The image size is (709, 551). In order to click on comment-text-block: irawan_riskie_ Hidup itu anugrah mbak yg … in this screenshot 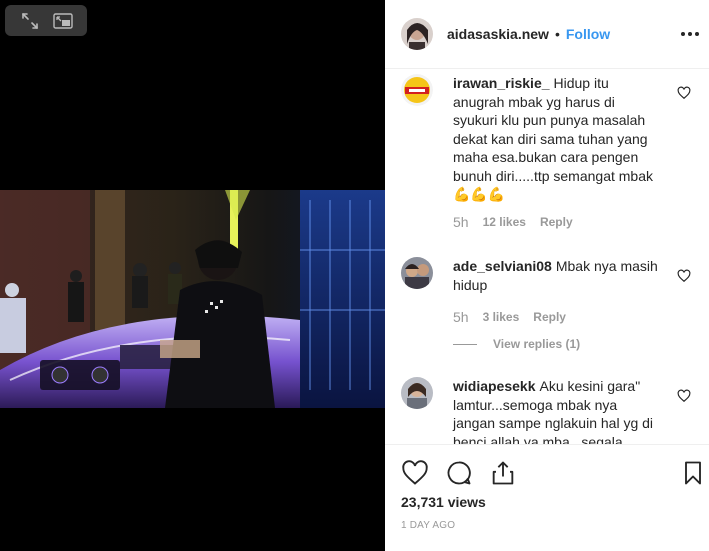, I will do `click(558, 139)`.